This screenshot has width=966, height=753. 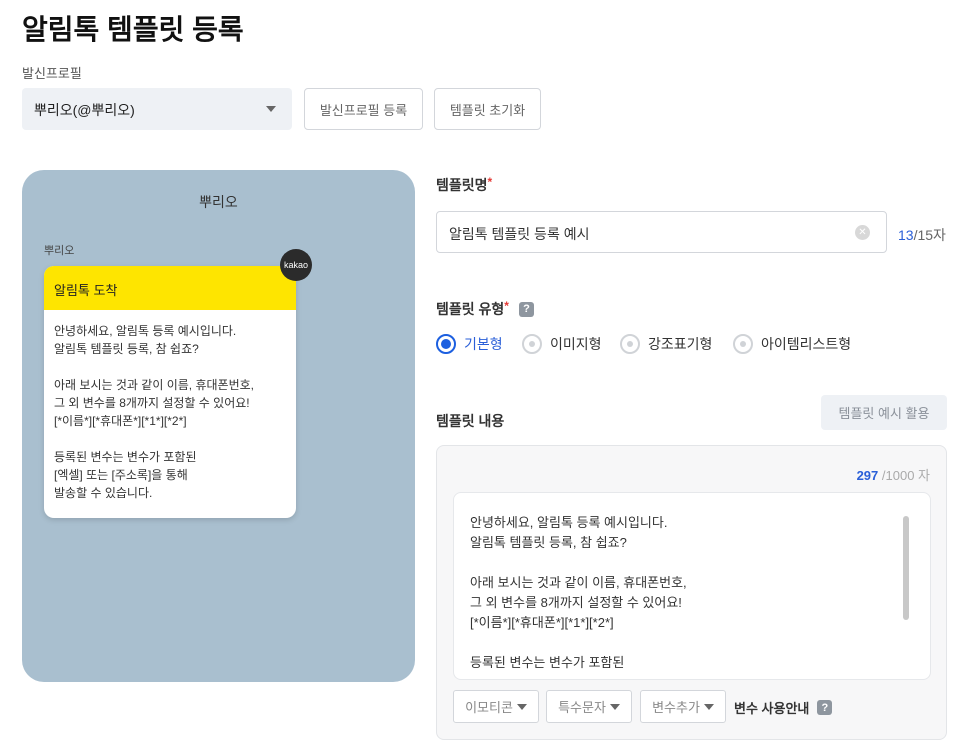 I want to click on radio-basic: 기본형, so click(x=469, y=344).